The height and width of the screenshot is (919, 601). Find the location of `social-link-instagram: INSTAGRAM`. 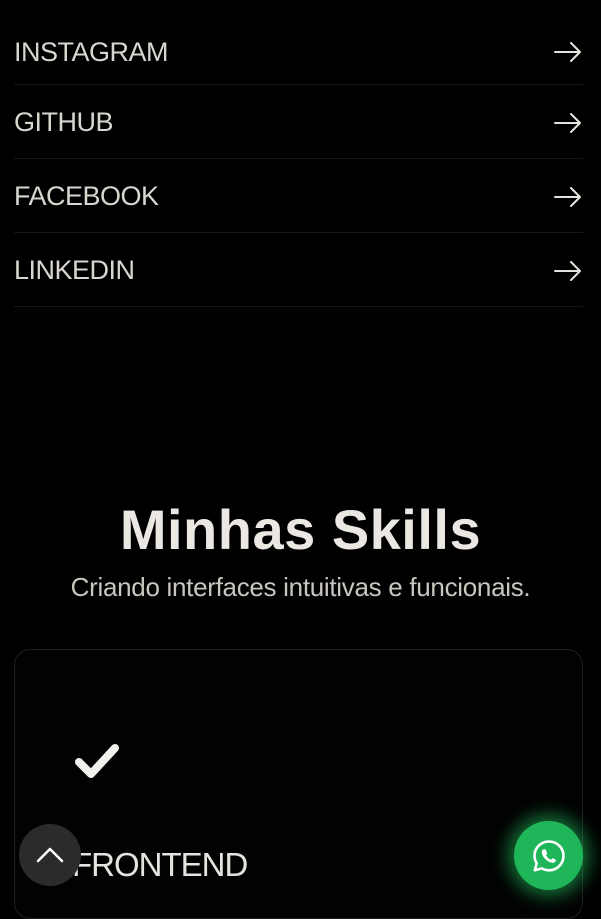

social-link-instagram: INSTAGRAM is located at coordinates (298, 52).